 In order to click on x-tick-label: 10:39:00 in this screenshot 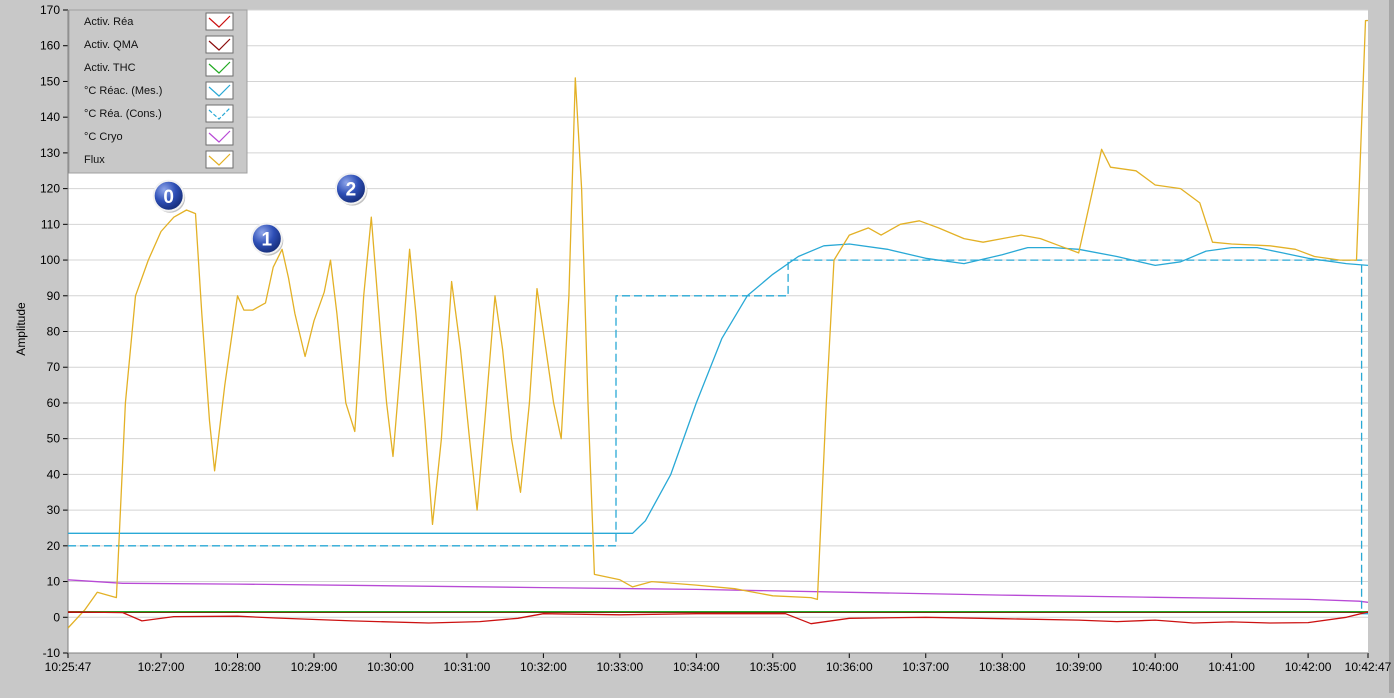, I will do `click(1078, 667)`.